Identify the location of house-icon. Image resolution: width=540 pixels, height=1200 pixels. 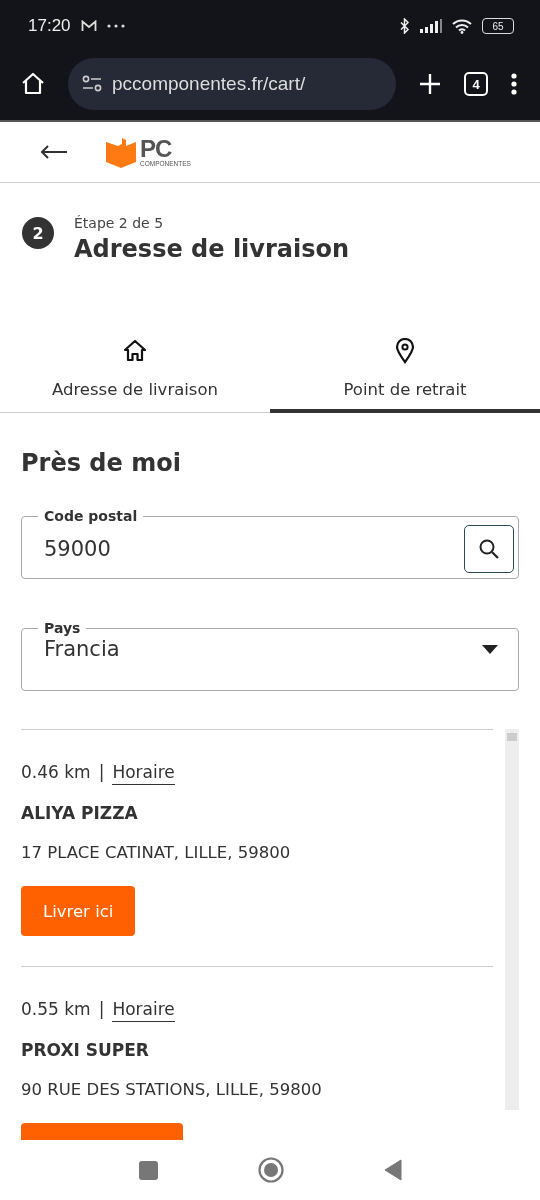
(135, 351).